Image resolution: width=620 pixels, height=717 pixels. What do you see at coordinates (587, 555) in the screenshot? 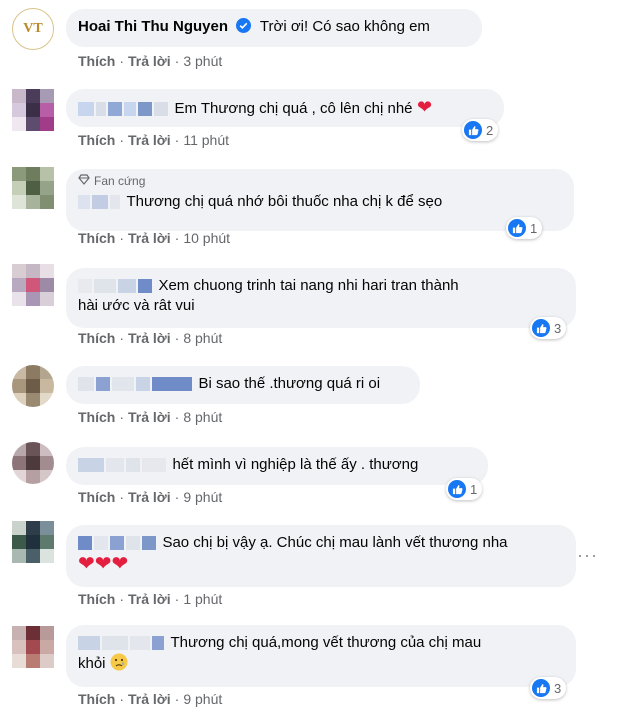
I see `more-options-icon: ···` at bounding box center [587, 555].